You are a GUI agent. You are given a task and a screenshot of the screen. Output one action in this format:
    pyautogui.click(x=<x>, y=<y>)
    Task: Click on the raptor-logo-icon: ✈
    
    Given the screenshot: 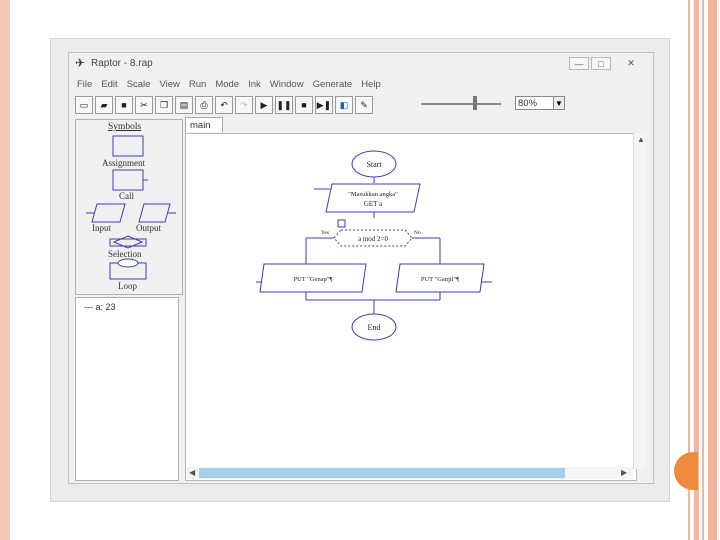 What is the action you would take?
    pyautogui.click(x=80, y=63)
    